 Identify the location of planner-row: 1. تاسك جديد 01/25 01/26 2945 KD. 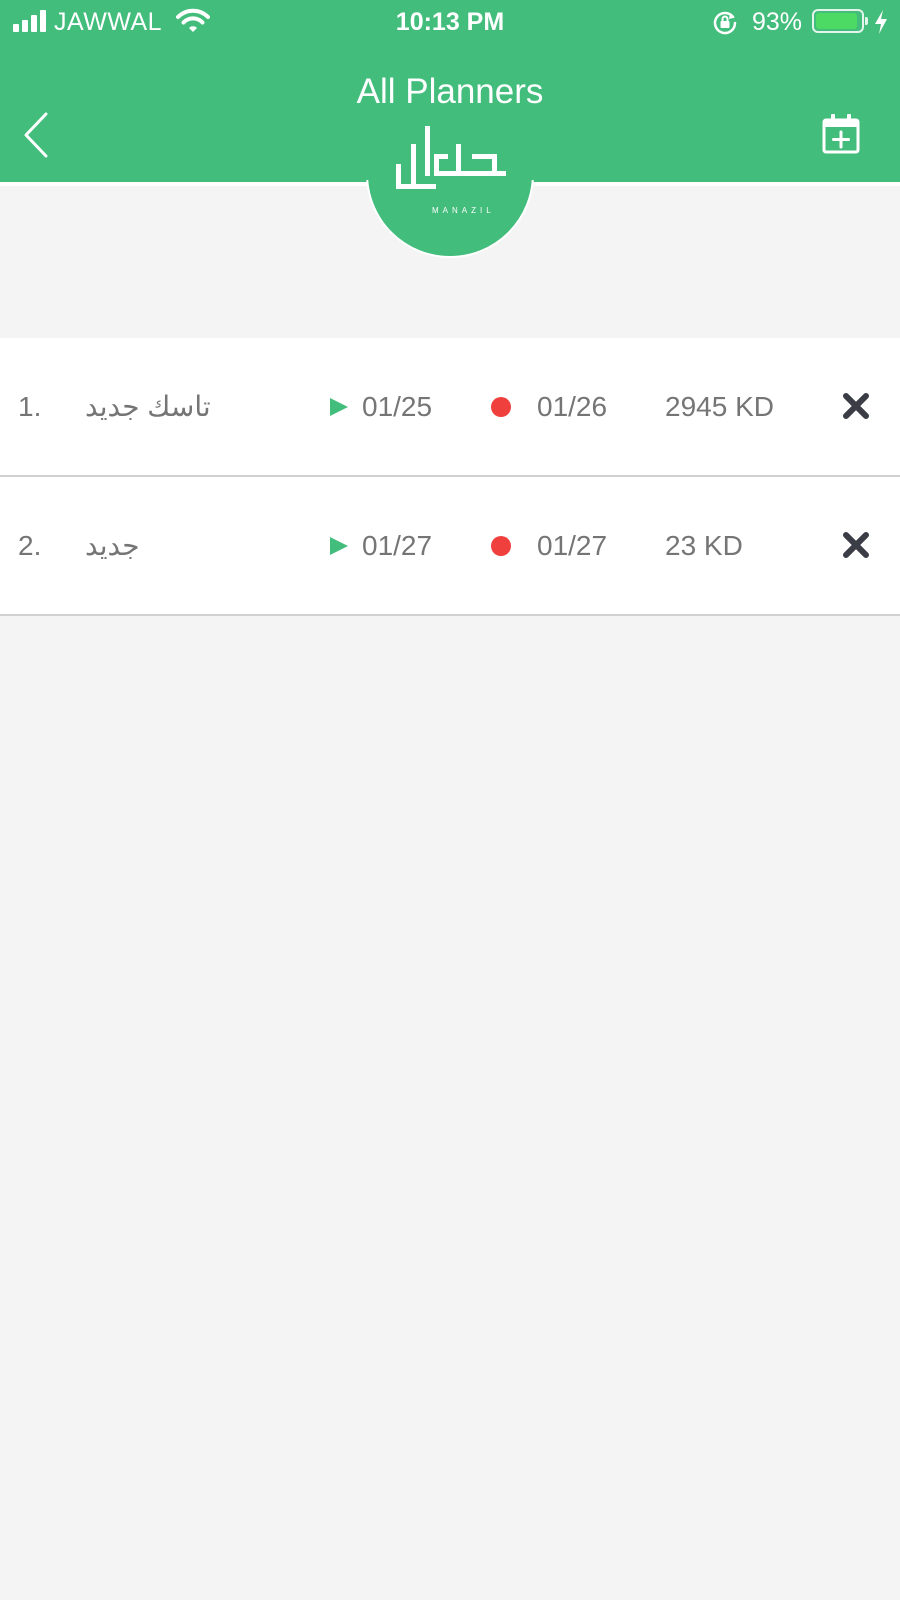
(450, 407).